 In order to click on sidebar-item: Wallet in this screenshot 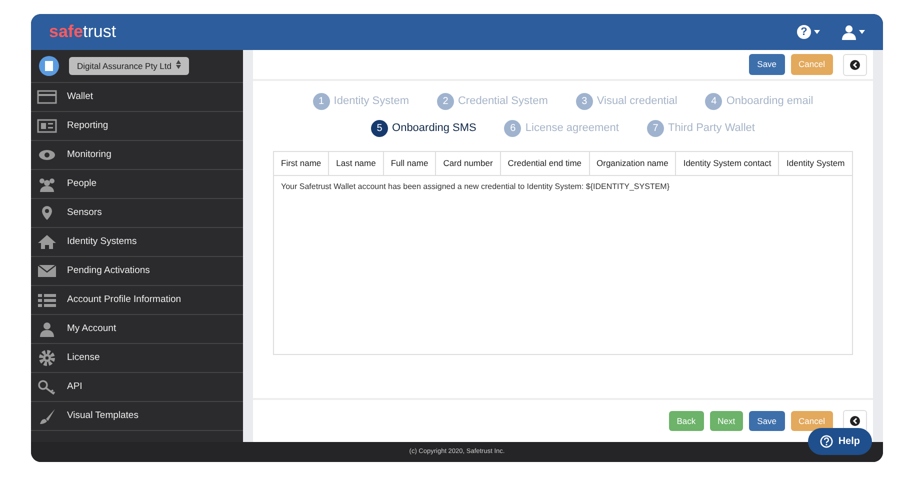, I will do `click(137, 97)`.